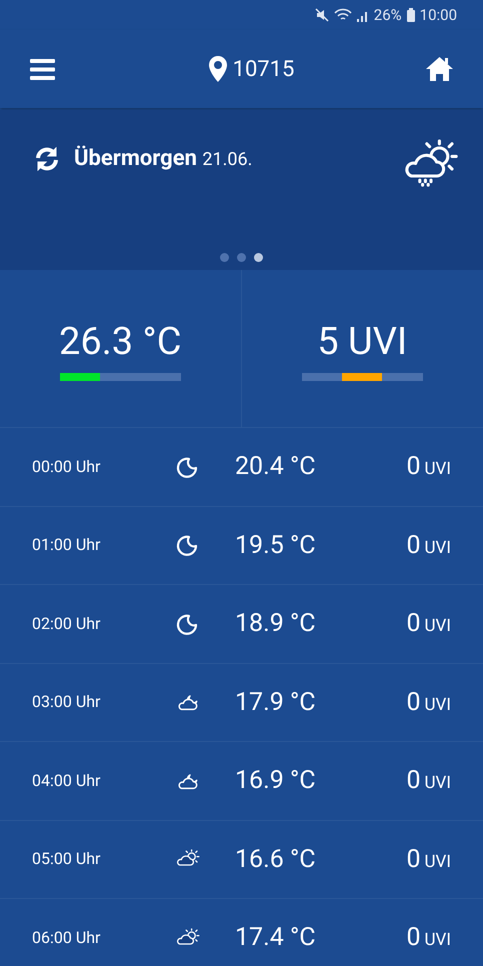  I want to click on hour-time: 02:00 Uhr, so click(66, 623).